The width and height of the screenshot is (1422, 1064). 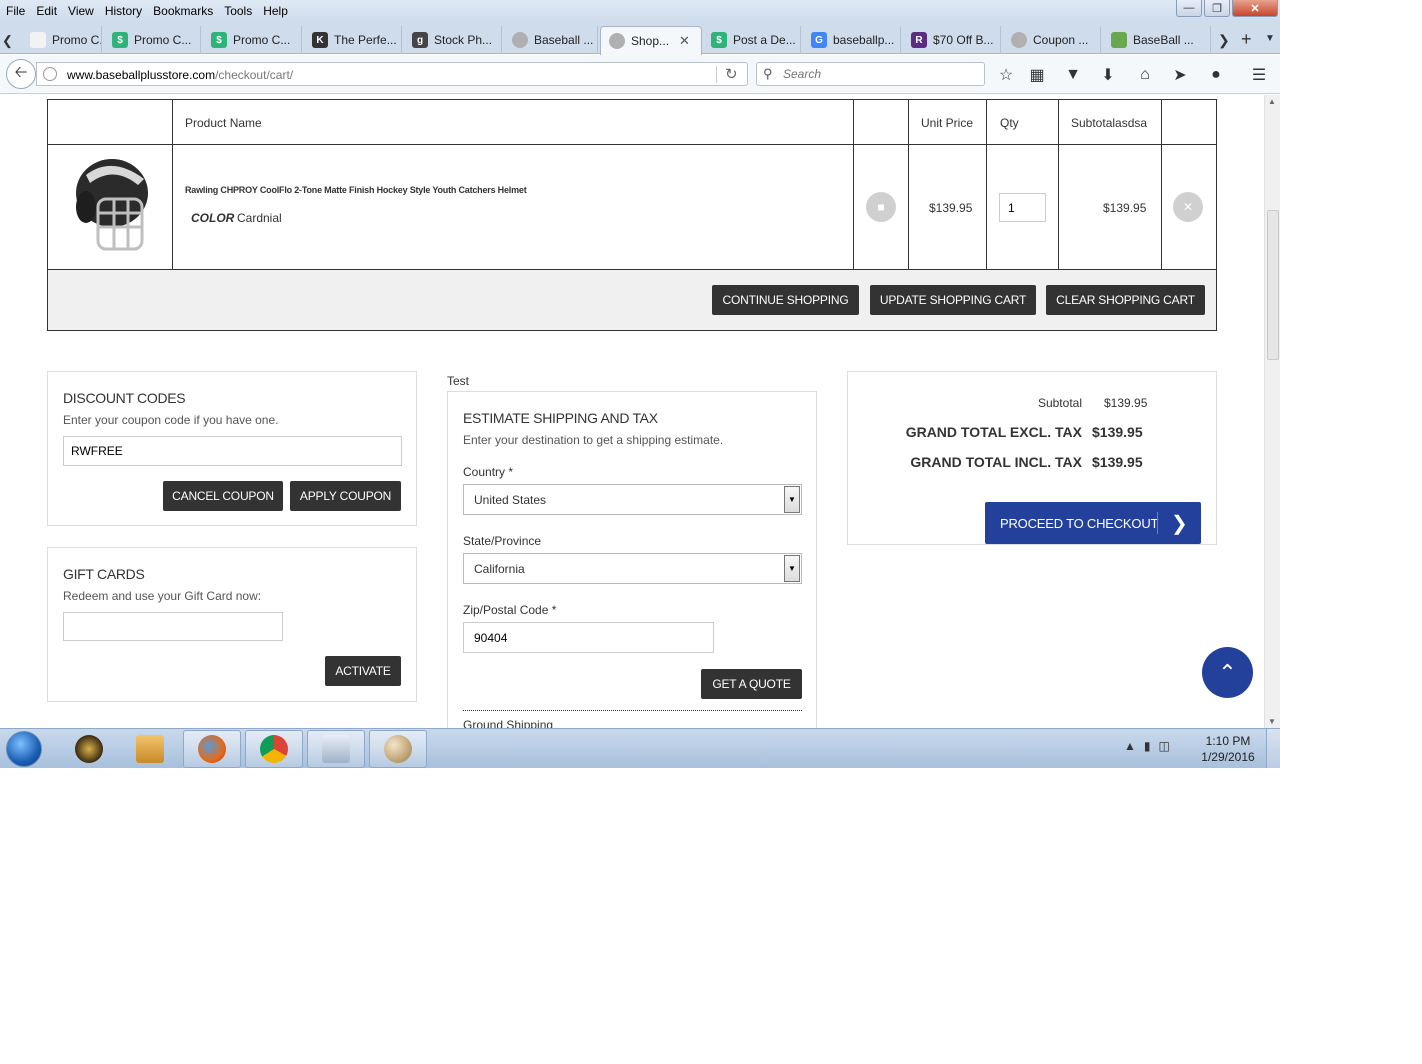 What do you see at coordinates (232, 451) in the screenshot?
I see `coupon-code-input` at bounding box center [232, 451].